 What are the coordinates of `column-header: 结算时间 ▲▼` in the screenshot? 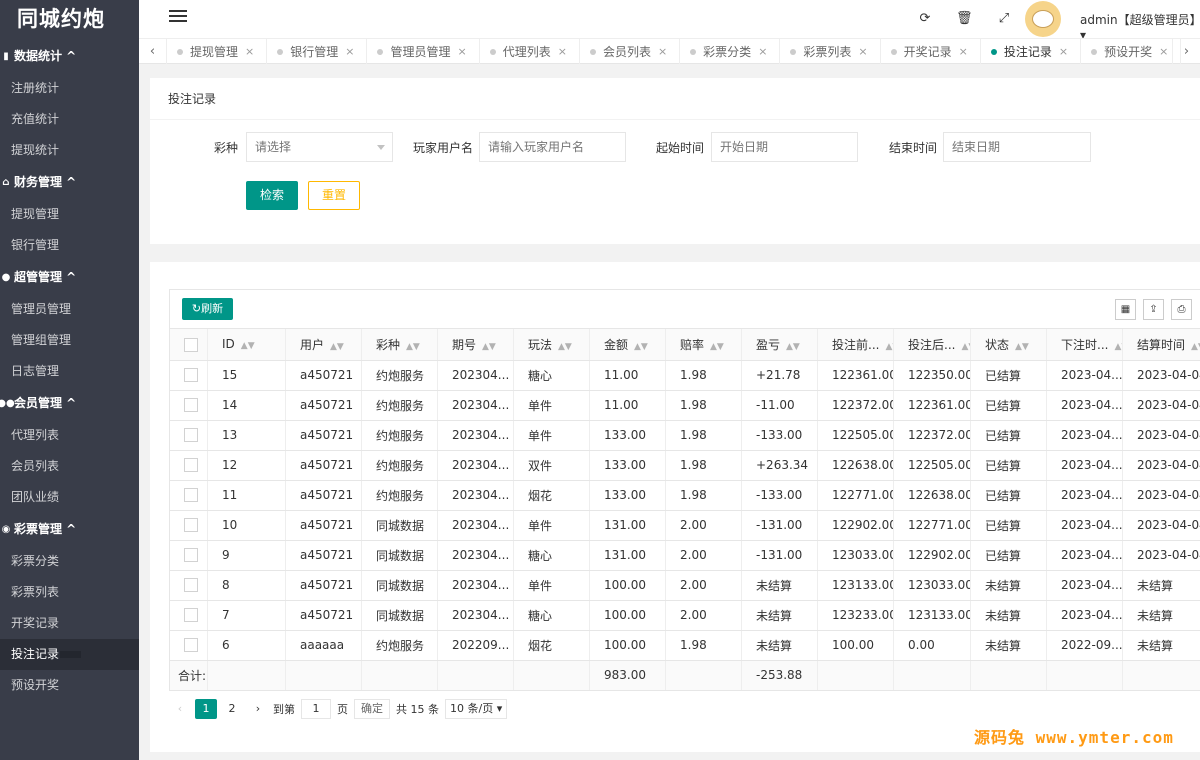 It's located at (1161, 345).